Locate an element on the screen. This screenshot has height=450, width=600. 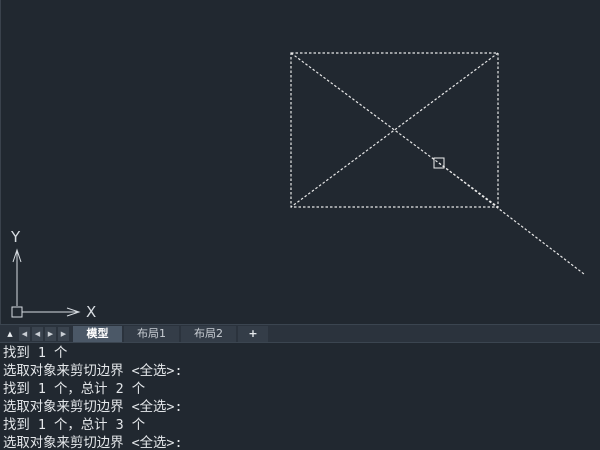
tab-layout2: 布局2 is located at coordinates (208, 333).